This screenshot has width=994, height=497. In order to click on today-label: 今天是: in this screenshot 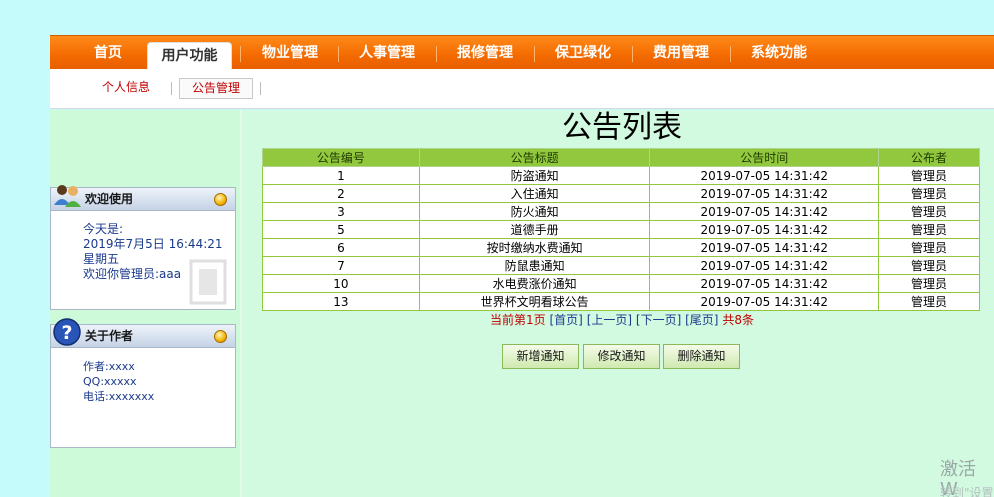, I will do `click(103, 229)`.